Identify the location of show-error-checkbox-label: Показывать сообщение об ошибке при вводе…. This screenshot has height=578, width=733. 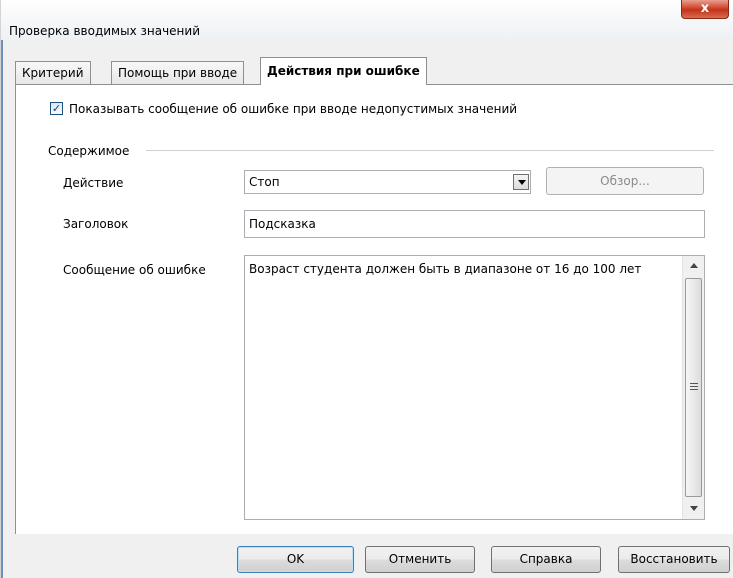
(293, 109).